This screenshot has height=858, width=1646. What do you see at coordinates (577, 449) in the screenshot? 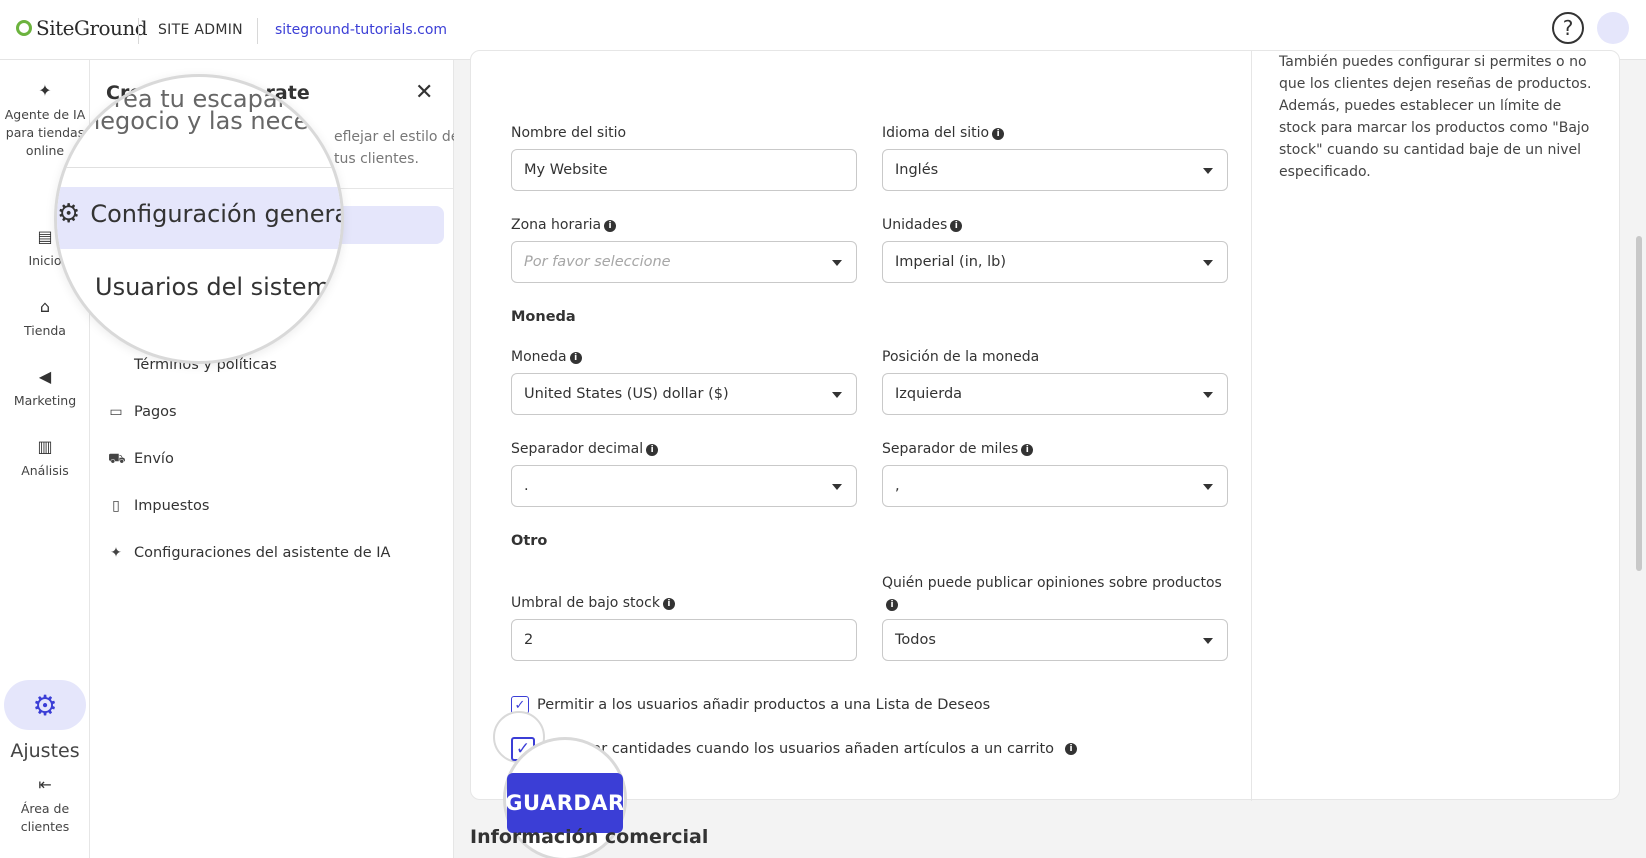
I see `decimal-separator-label-text: Separador decimal` at bounding box center [577, 449].